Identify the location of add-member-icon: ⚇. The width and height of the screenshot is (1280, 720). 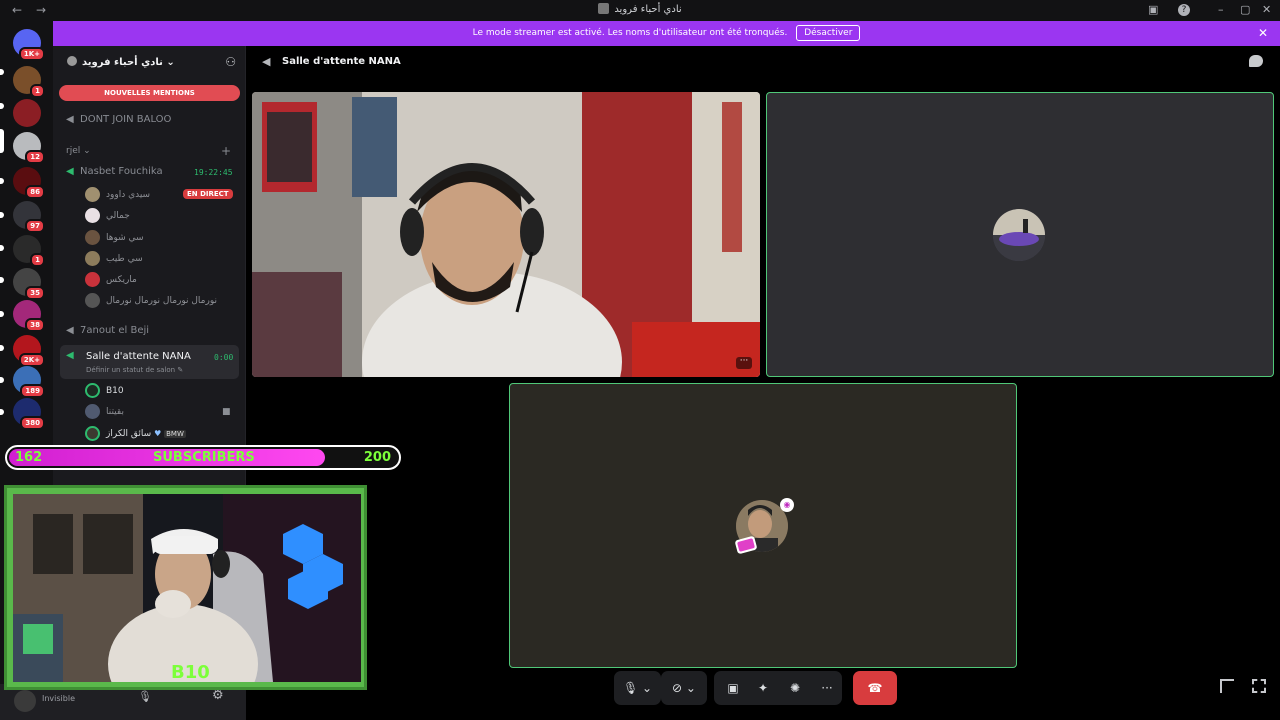
(230, 62).